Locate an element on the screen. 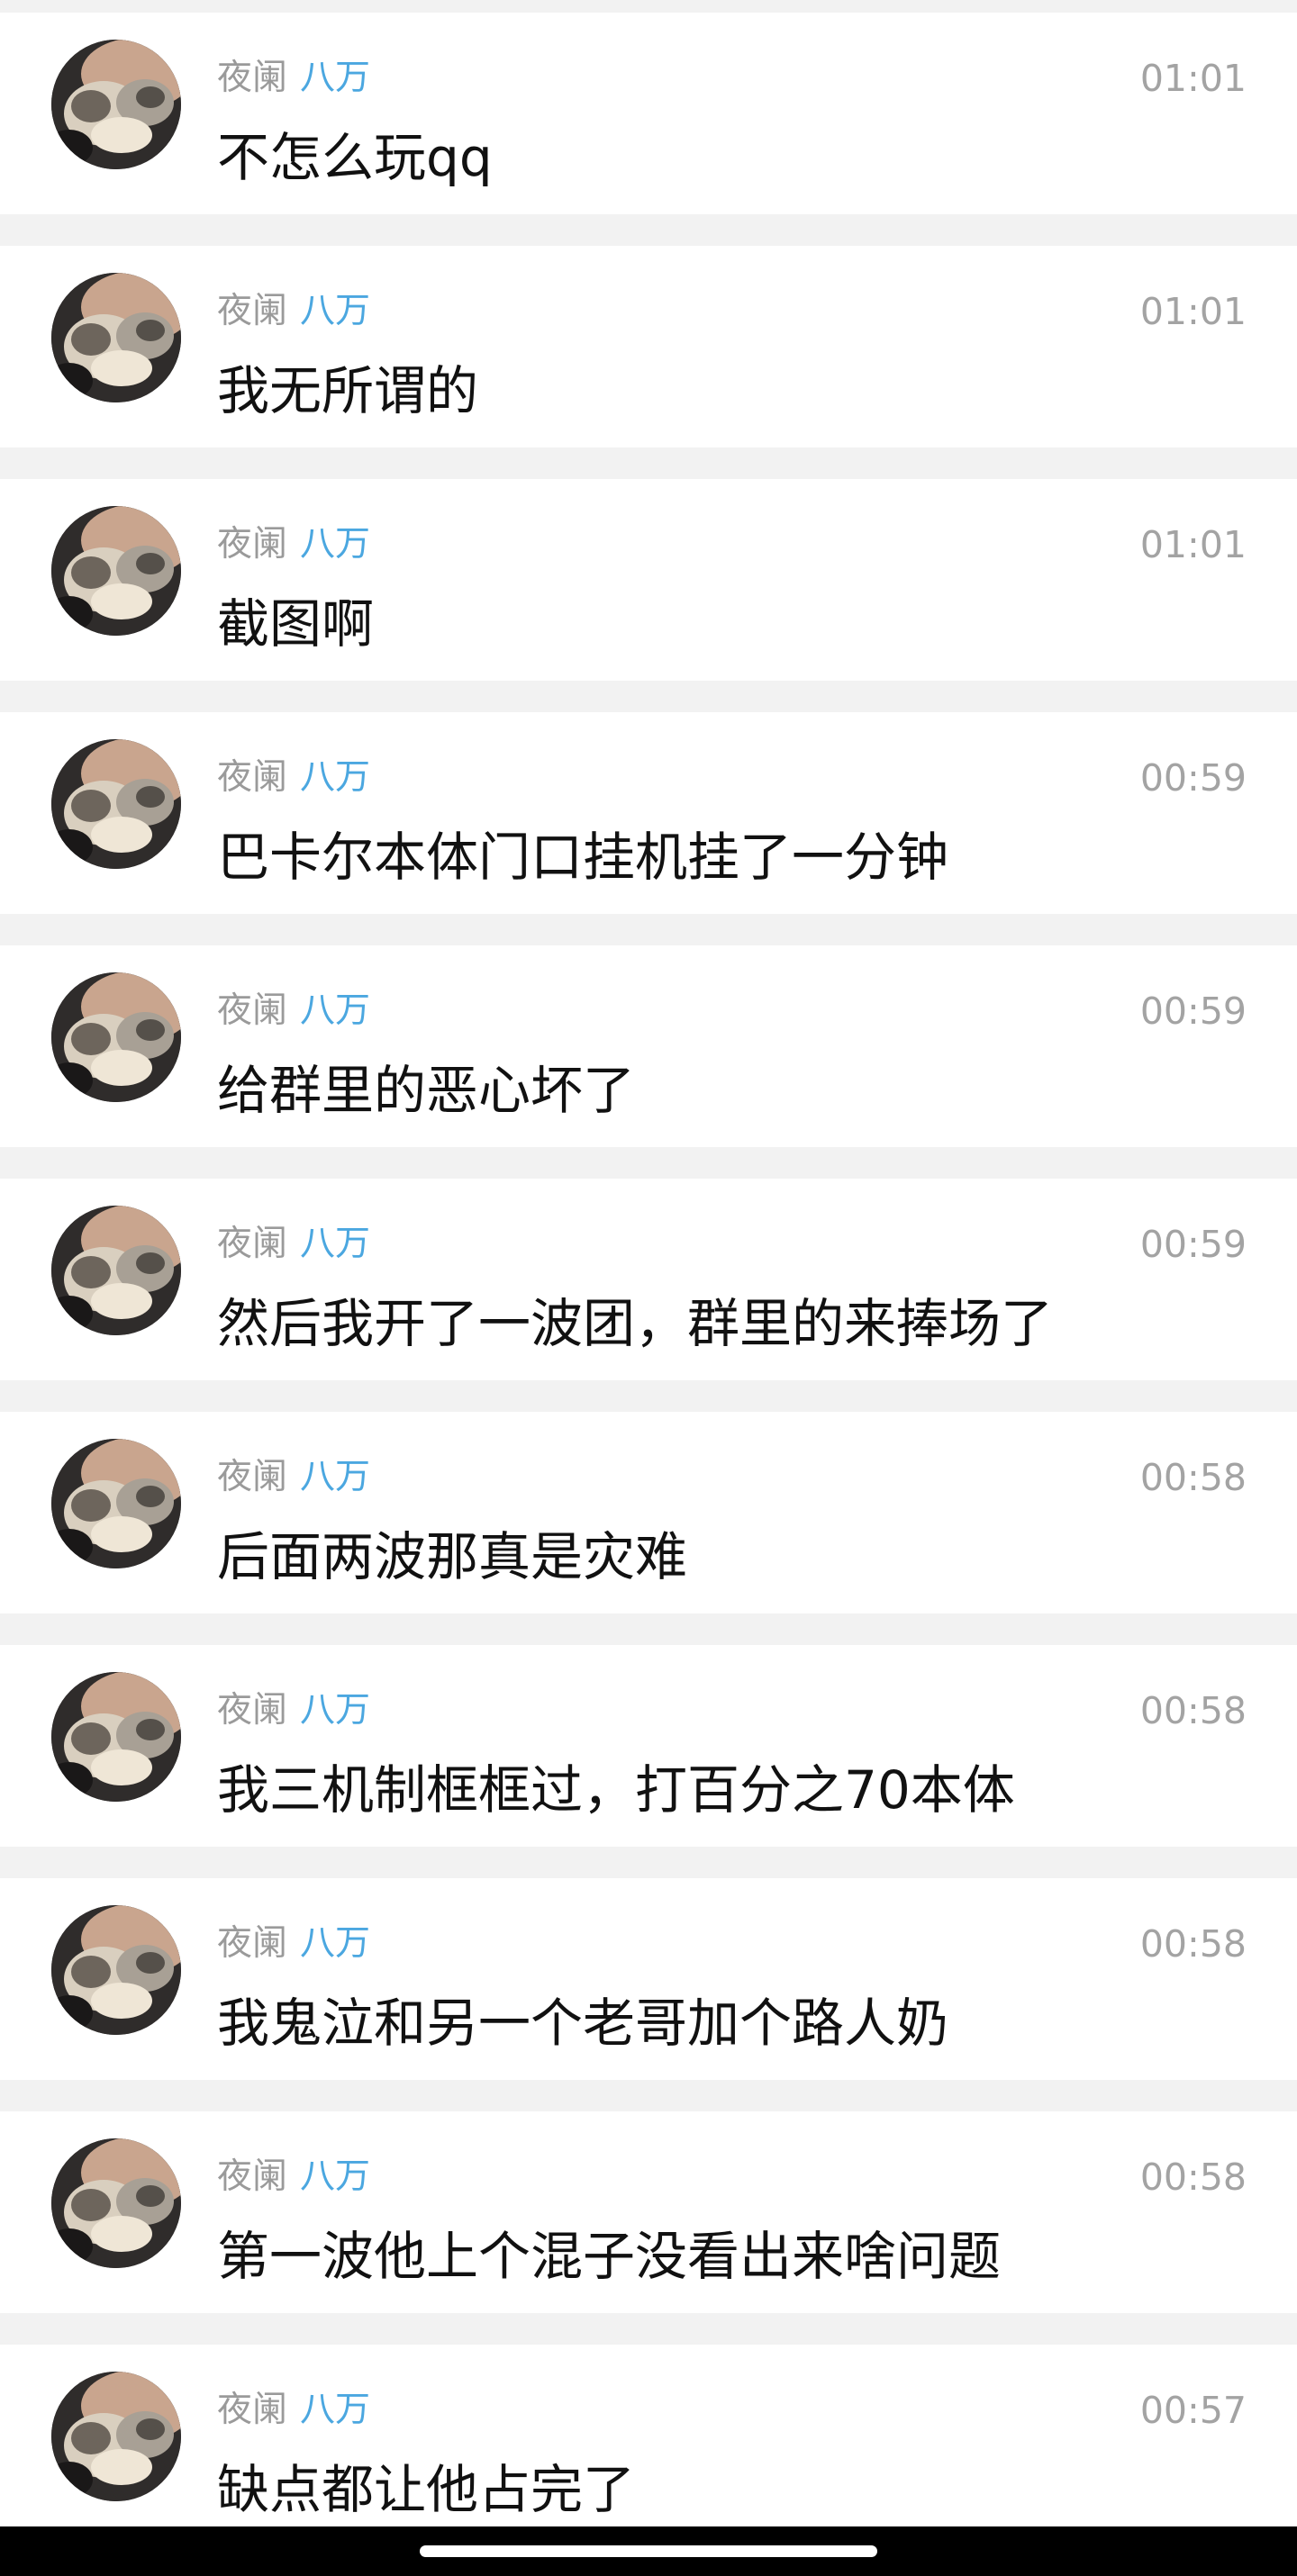 This screenshot has height=2576, width=1297. message-text: 我无所谓的 is located at coordinates (348, 390).